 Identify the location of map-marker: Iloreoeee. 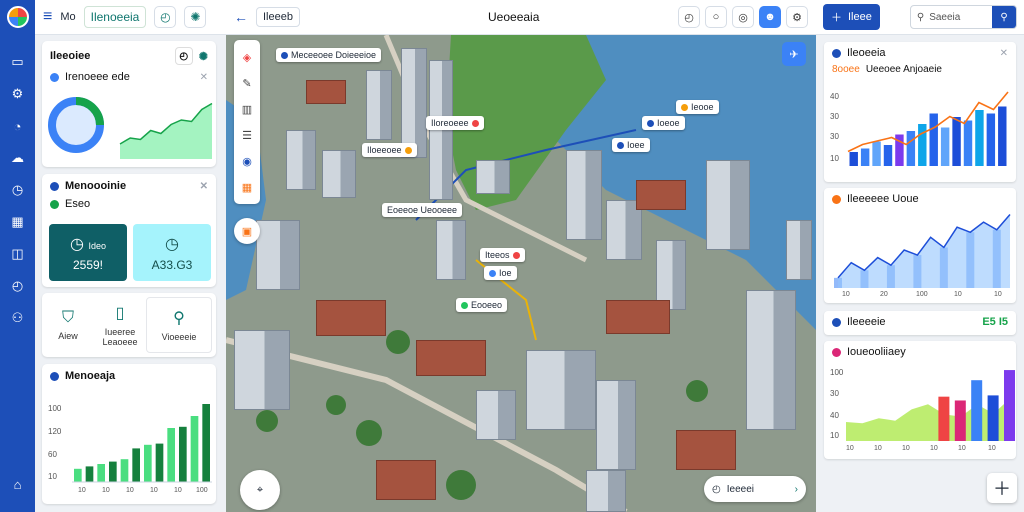
(455, 123).